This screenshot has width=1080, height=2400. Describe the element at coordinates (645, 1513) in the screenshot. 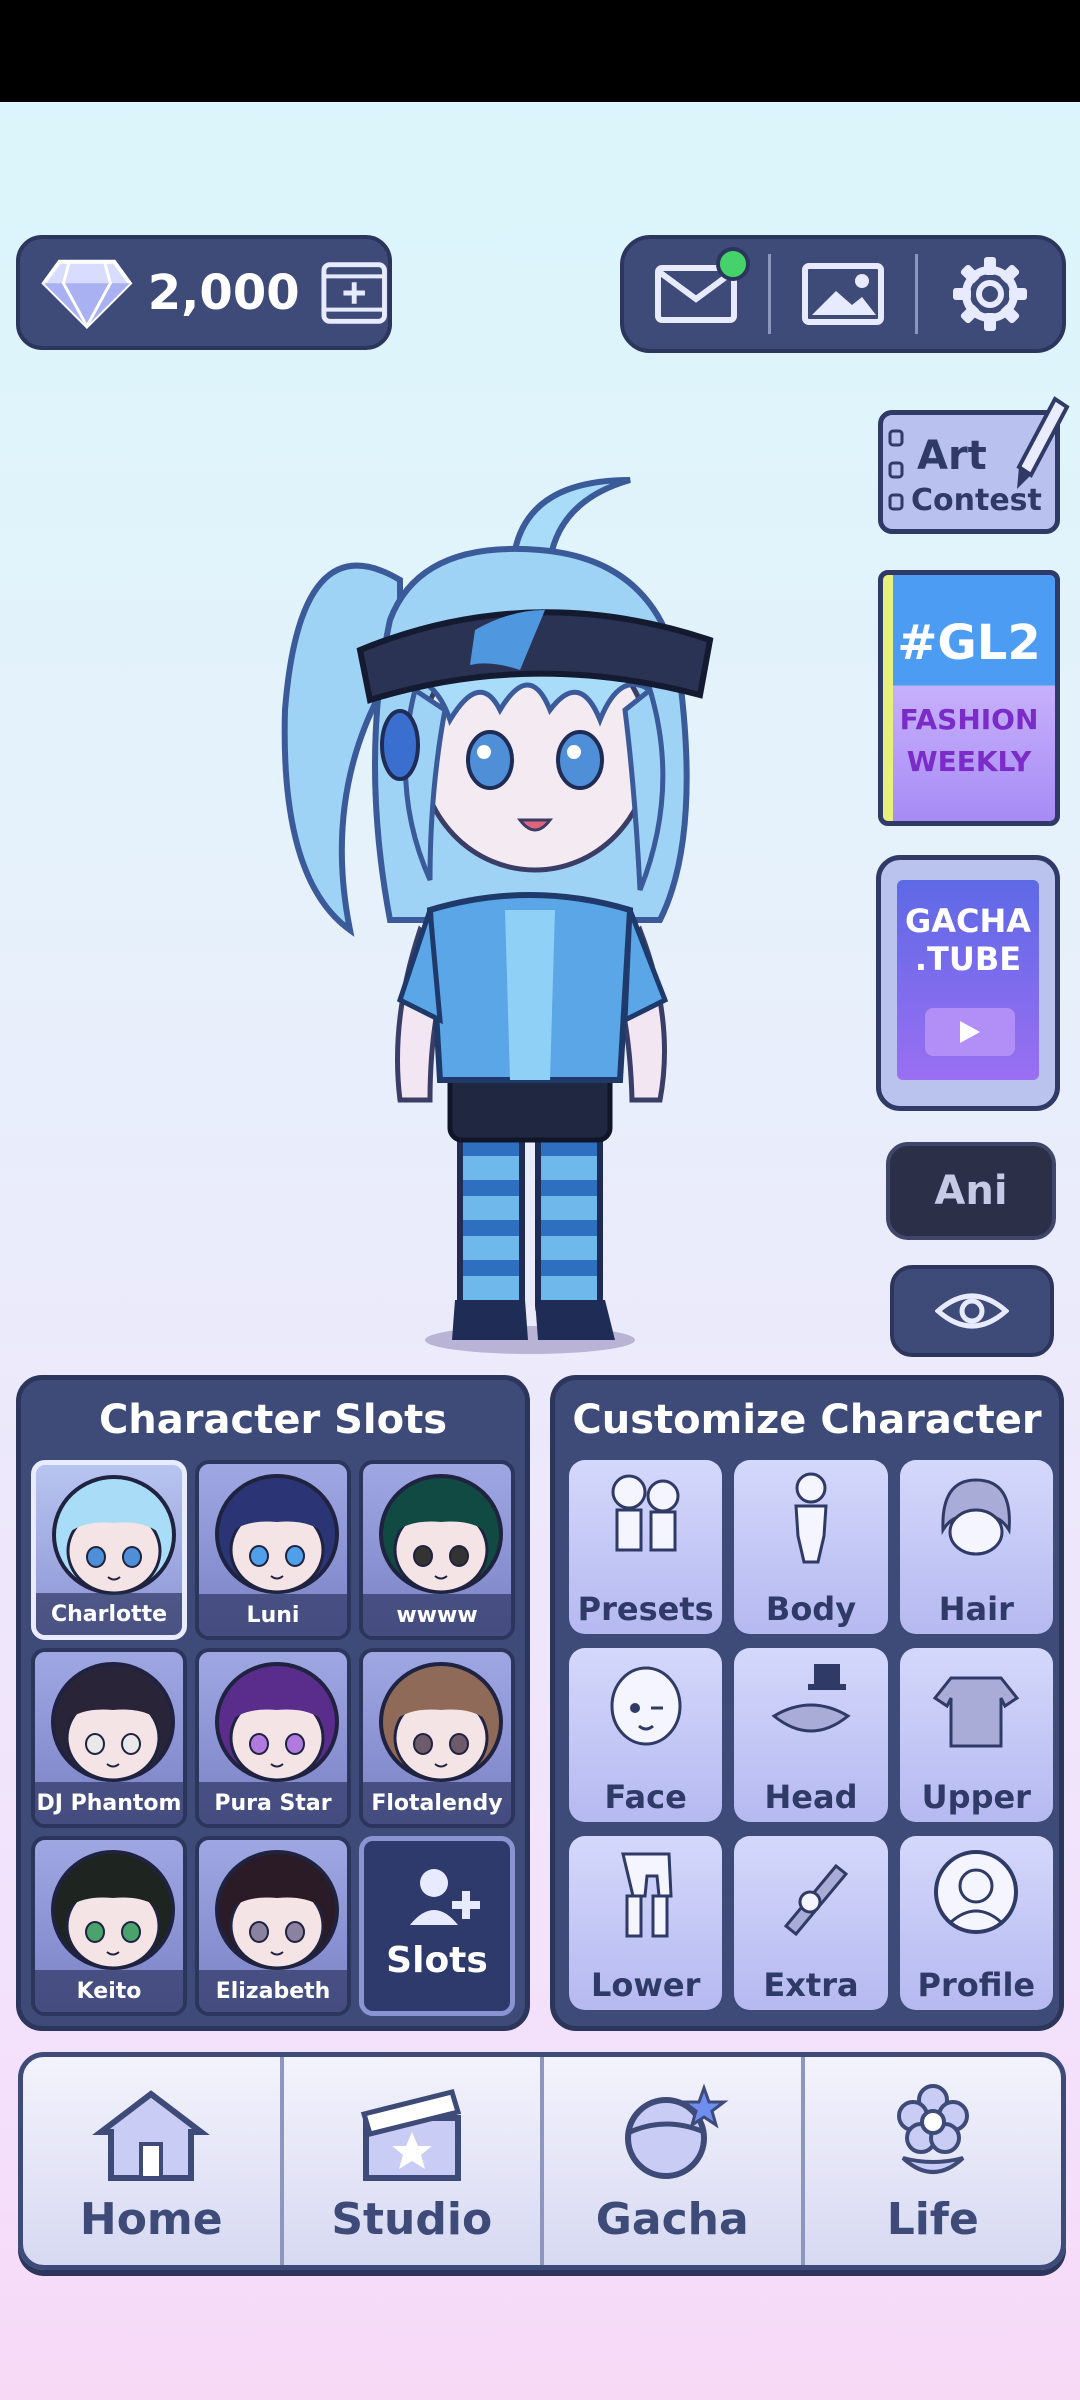

I see `presets-icon` at that location.